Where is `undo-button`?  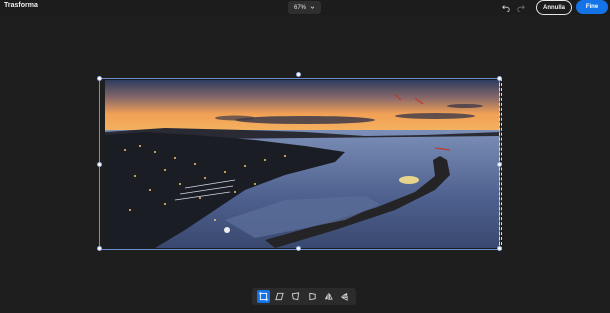 undo-button is located at coordinates (505, 7).